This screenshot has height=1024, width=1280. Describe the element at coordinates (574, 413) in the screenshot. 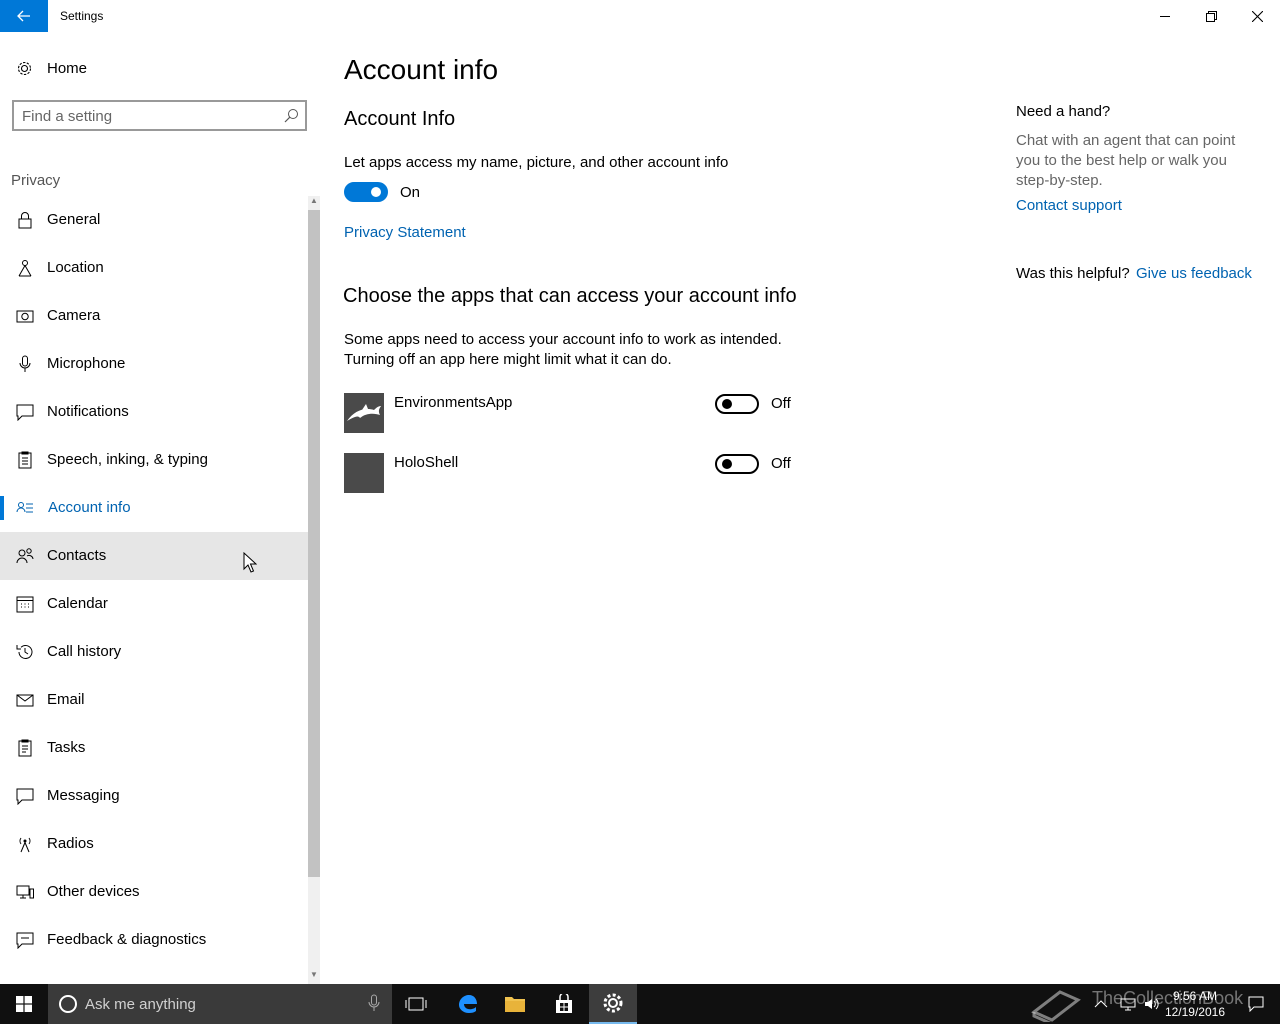

I see `app-row-environmentsapp: EnvironmentsApp Off` at that location.